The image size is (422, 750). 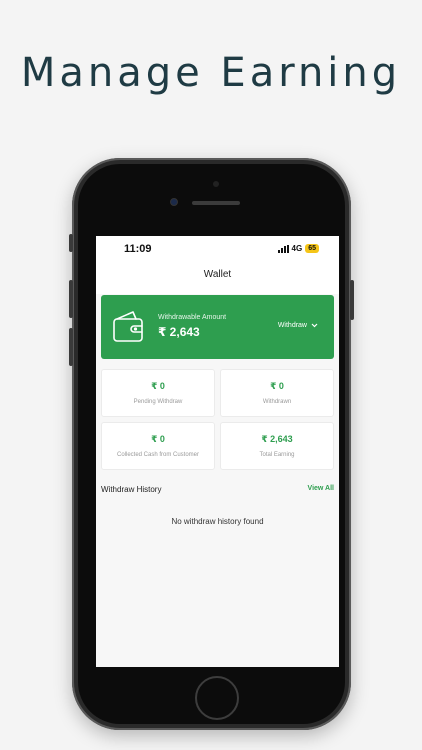 What do you see at coordinates (352, 300) in the screenshot?
I see `phone-power-button` at bounding box center [352, 300].